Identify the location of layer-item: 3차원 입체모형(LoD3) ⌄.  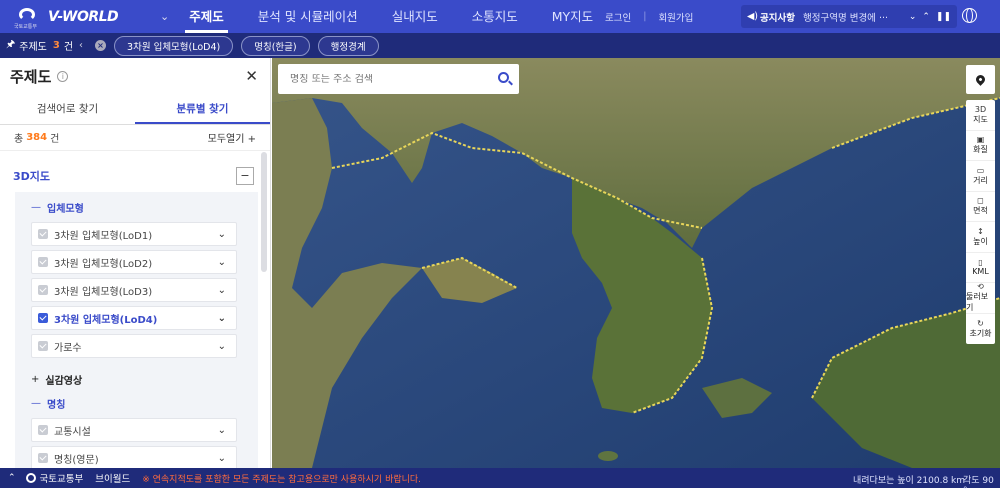
(134, 290).